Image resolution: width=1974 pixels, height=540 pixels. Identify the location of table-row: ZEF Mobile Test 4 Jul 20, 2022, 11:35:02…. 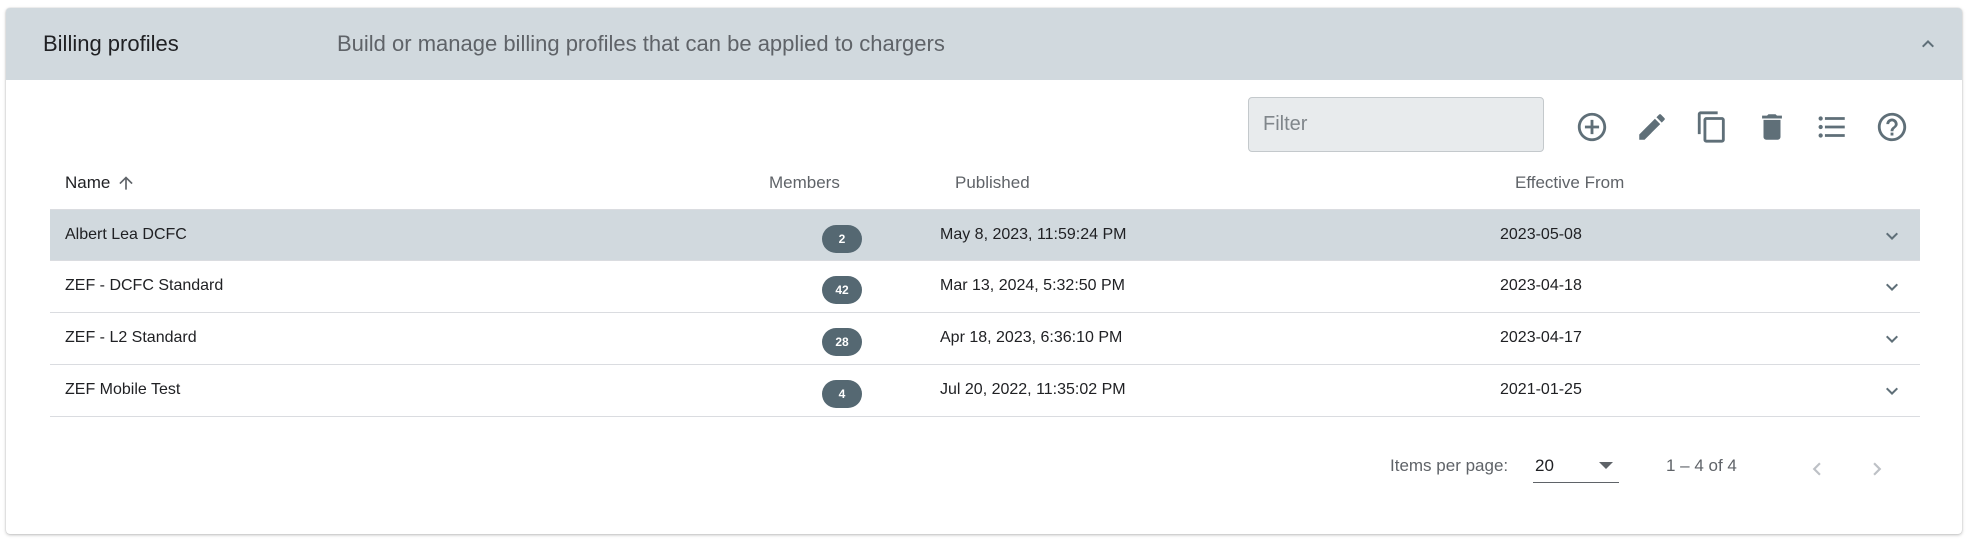
(985, 391).